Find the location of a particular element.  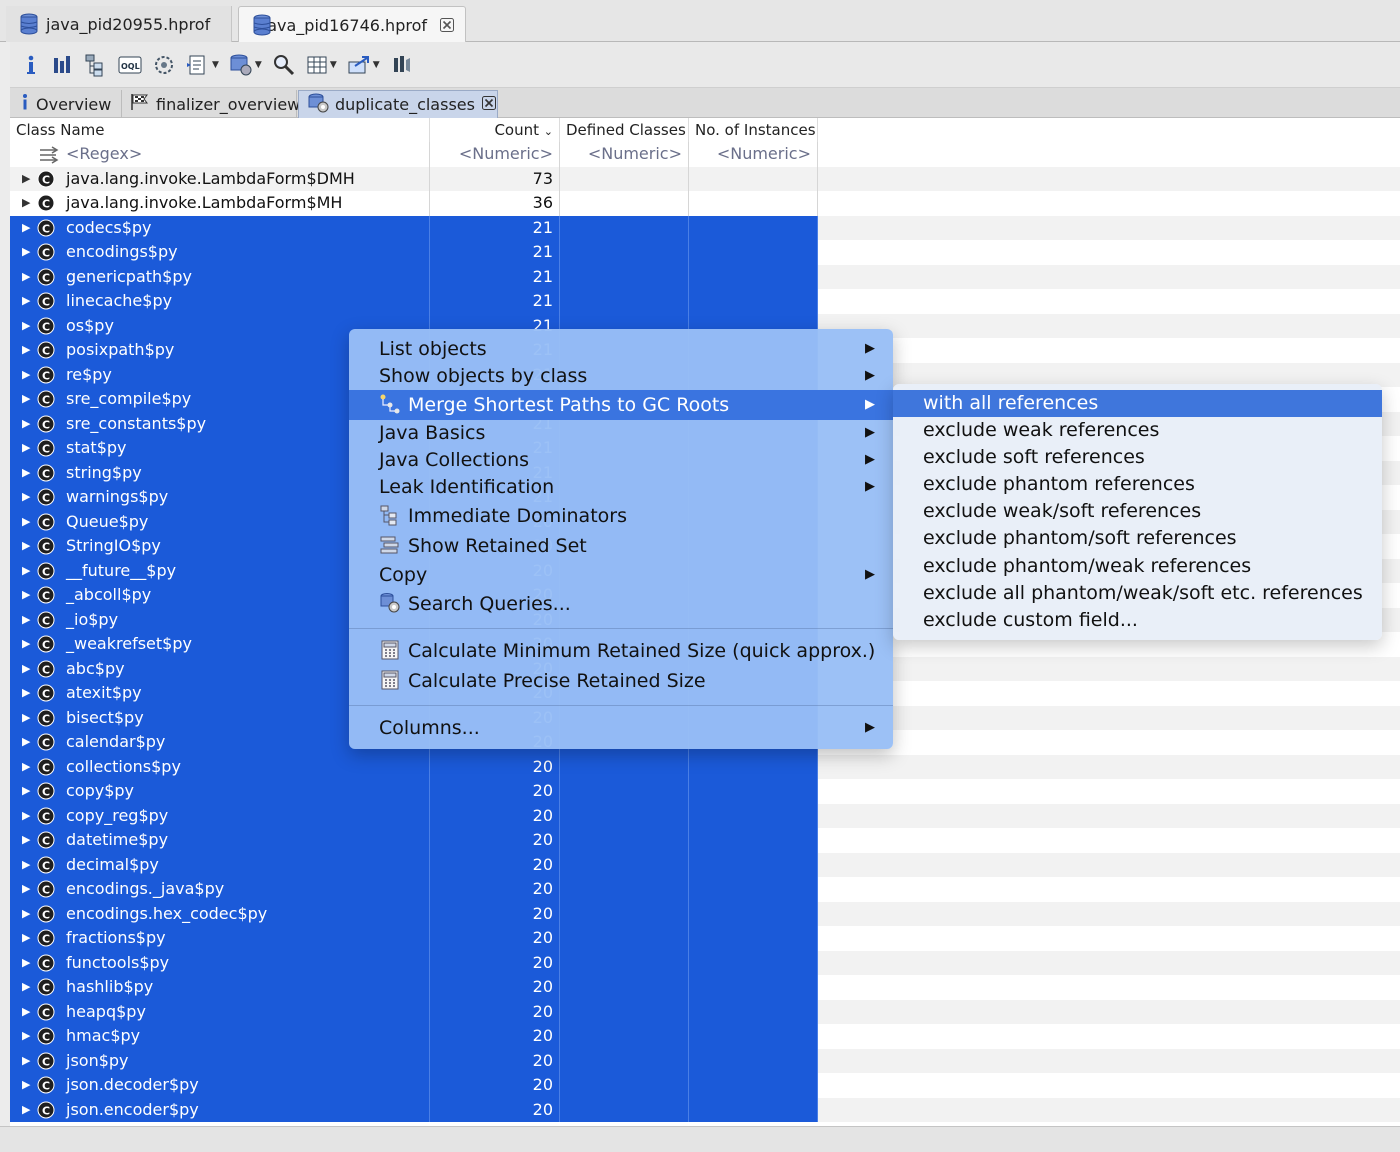

tab-duplicate-classes: duplicate_classes is located at coordinates (398, 104).